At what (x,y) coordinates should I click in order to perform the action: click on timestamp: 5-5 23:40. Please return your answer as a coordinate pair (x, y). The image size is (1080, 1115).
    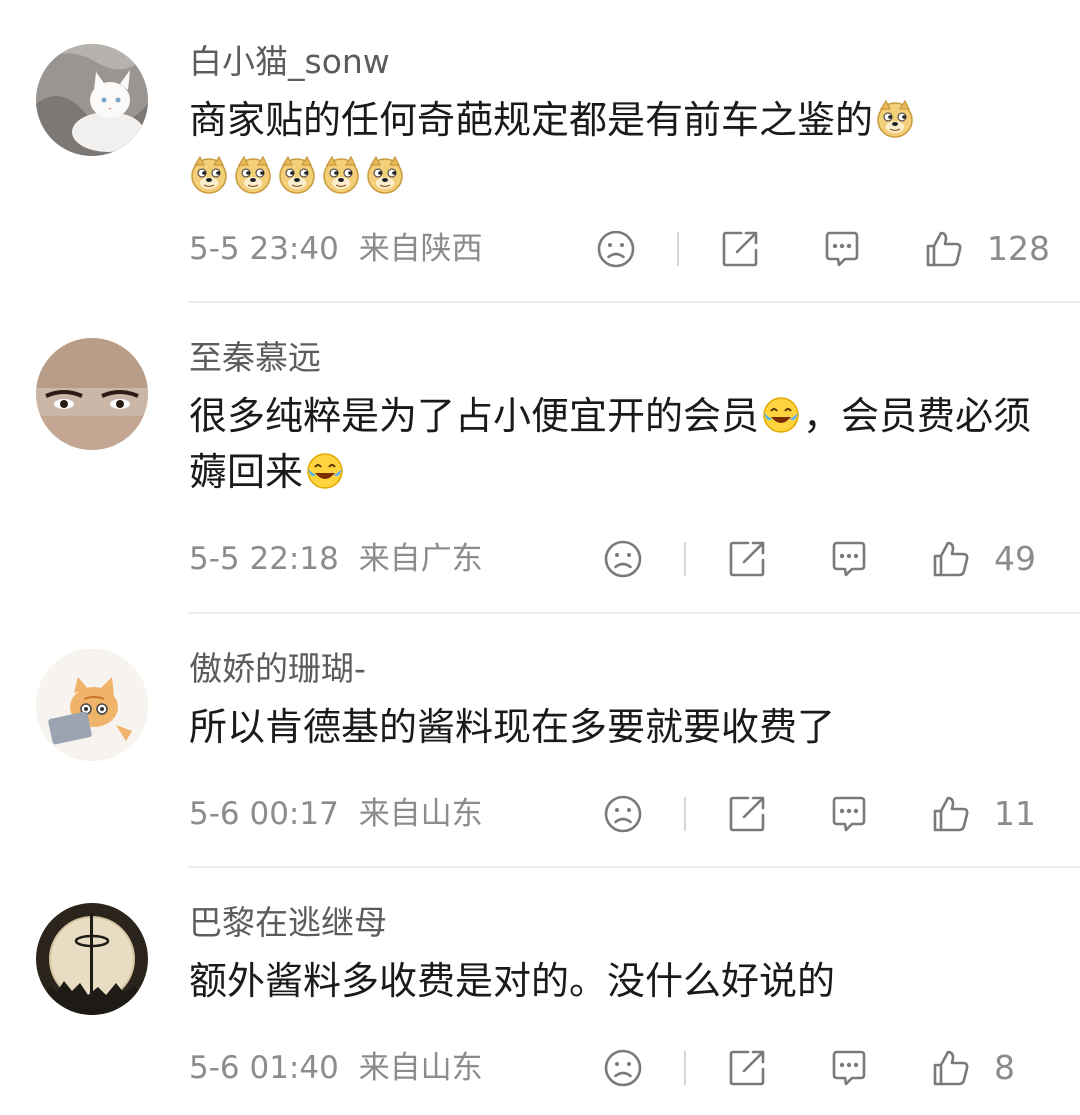
    Looking at the image, I should click on (264, 249).